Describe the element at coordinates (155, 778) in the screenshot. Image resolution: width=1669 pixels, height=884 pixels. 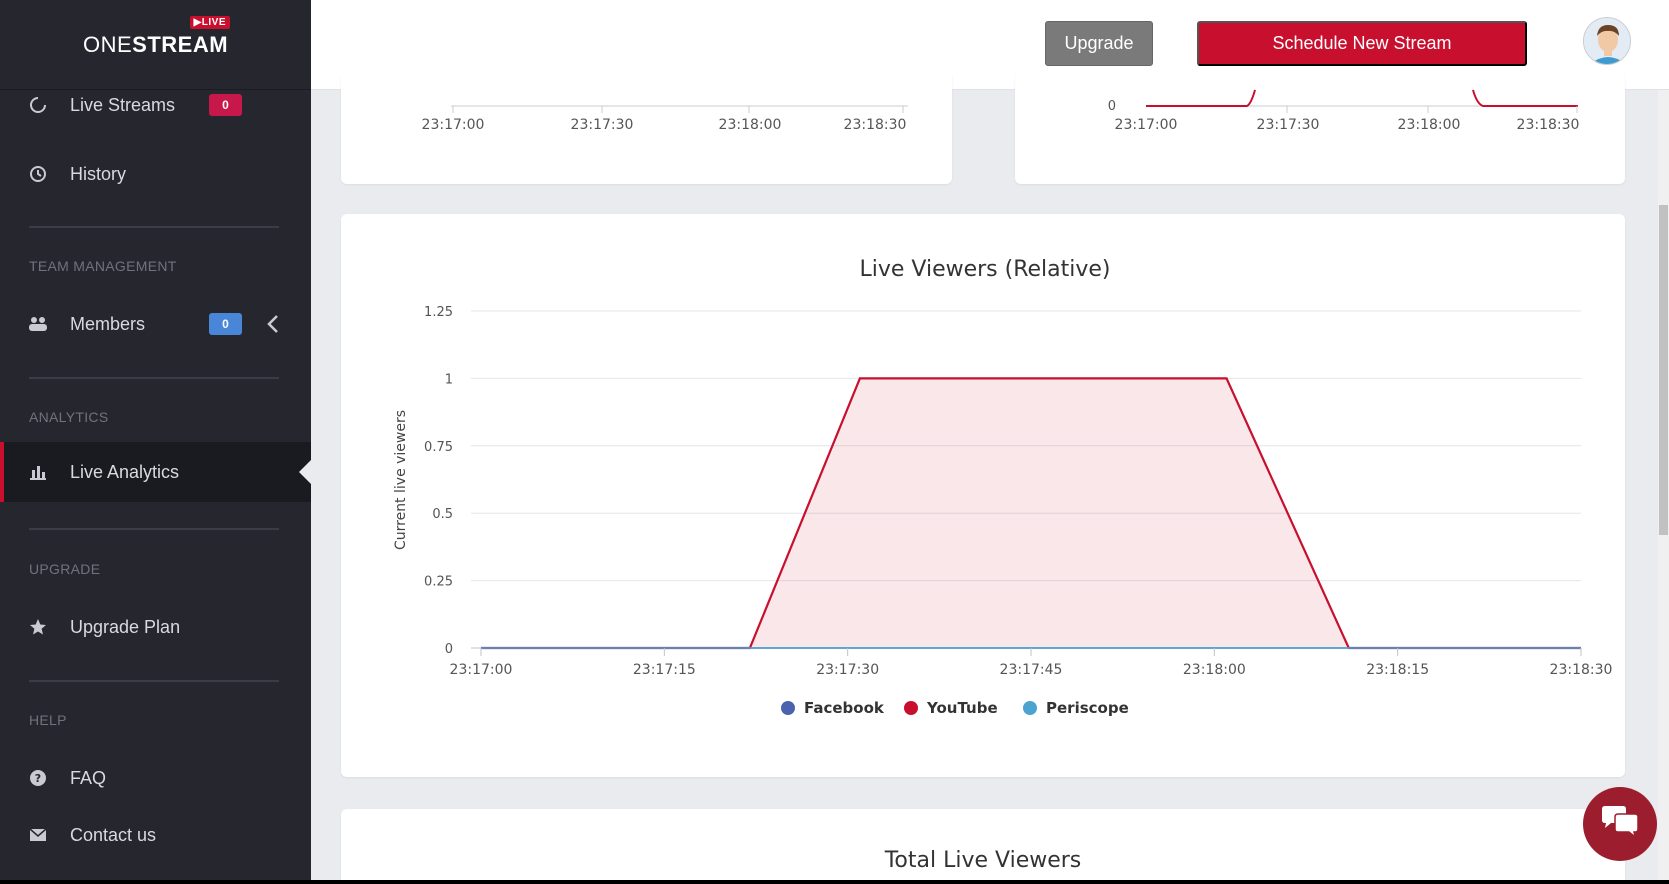
I see `sidebar-item-faq: ? FAQ` at that location.